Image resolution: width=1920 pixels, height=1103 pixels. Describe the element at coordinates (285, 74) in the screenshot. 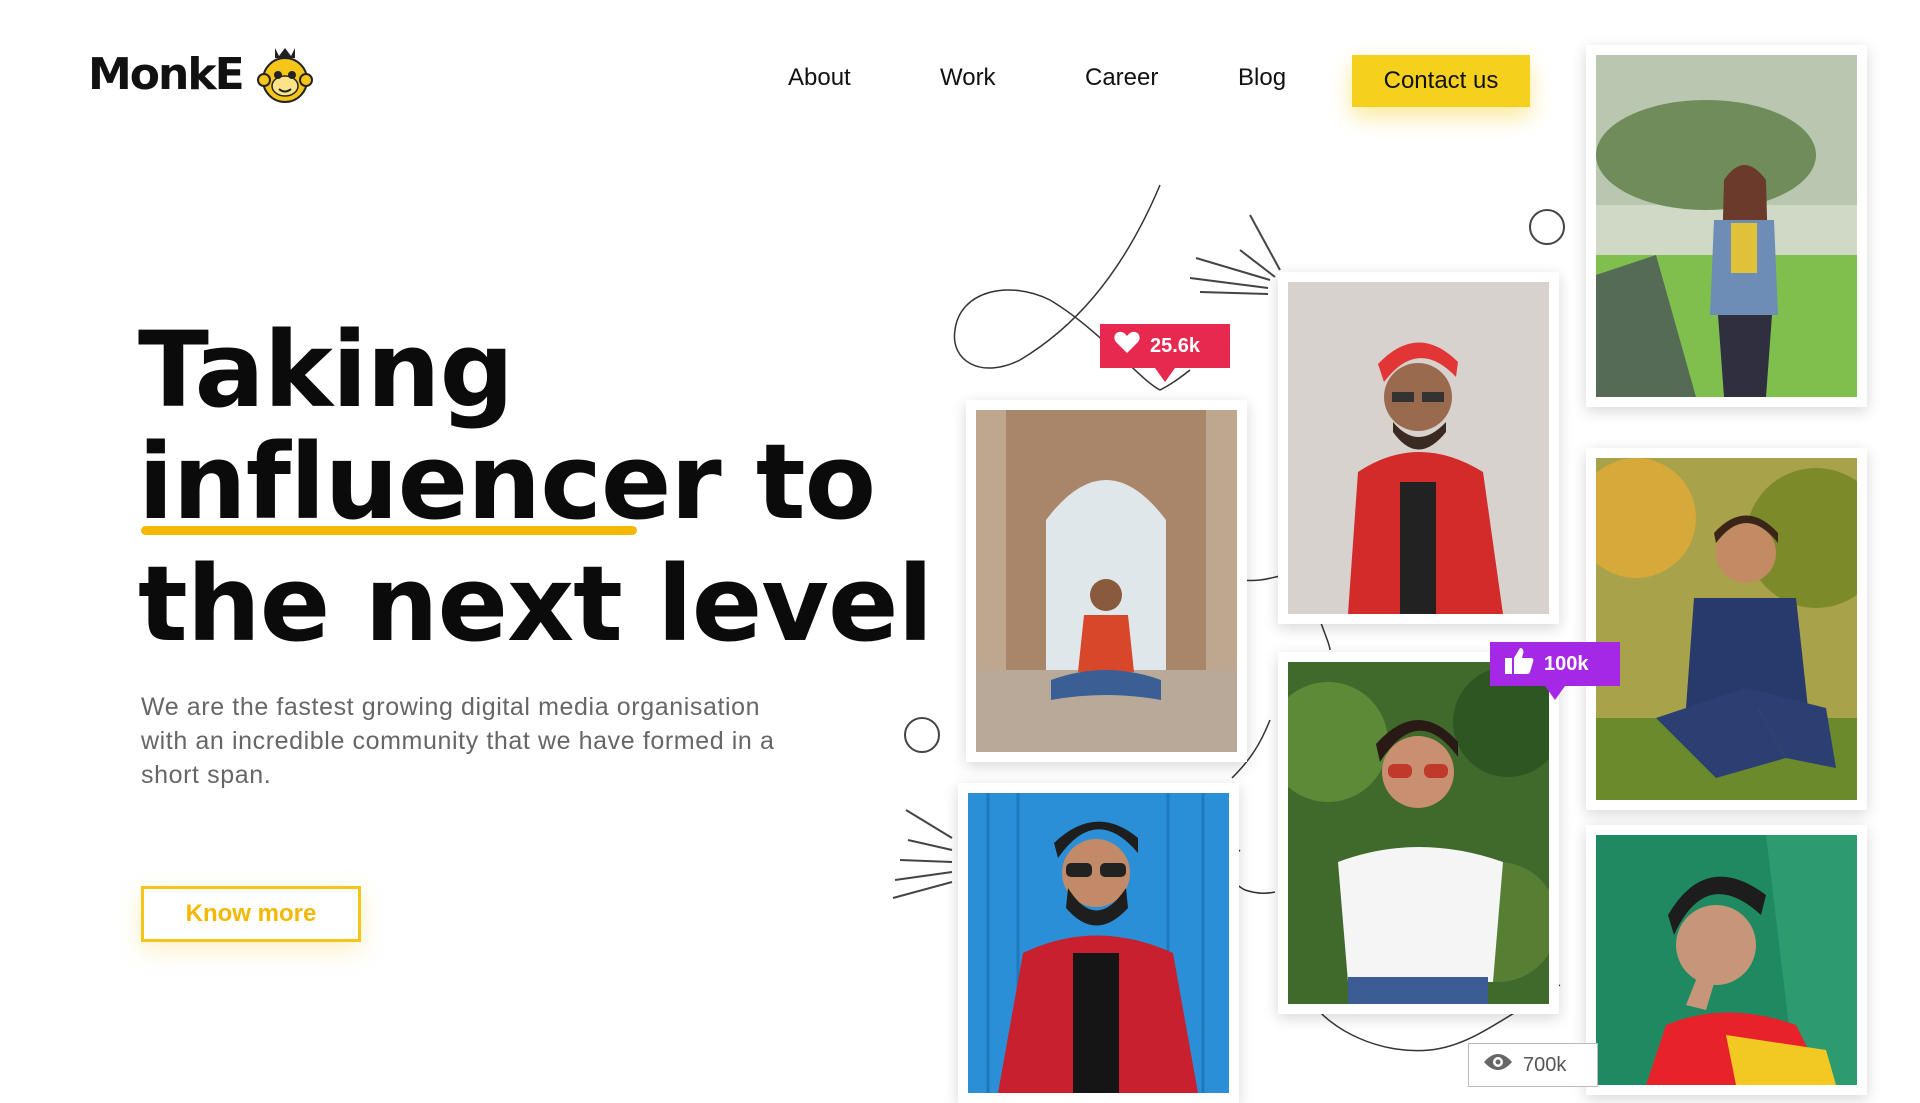

I see `monkey-logo-icon` at that location.